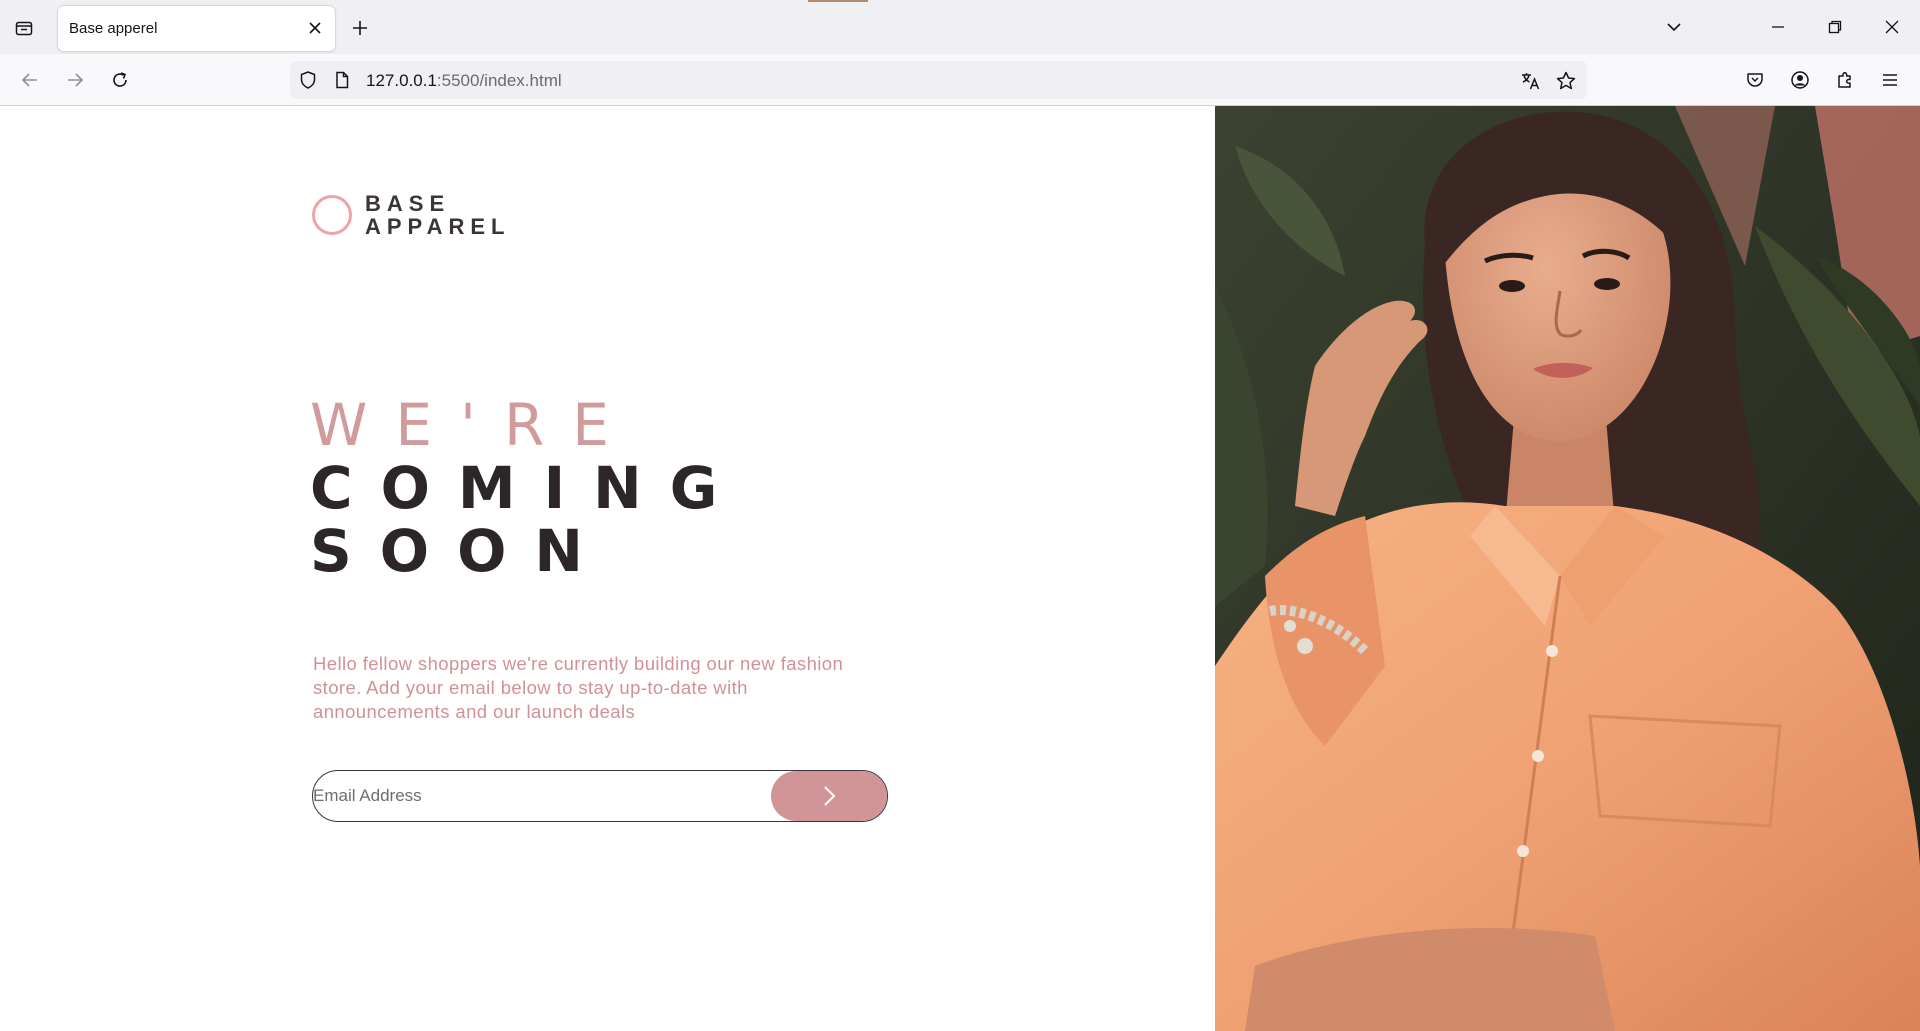 The image size is (1920, 1031). What do you see at coordinates (1566, 81) in the screenshot?
I see `star-icon` at bounding box center [1566, 81].